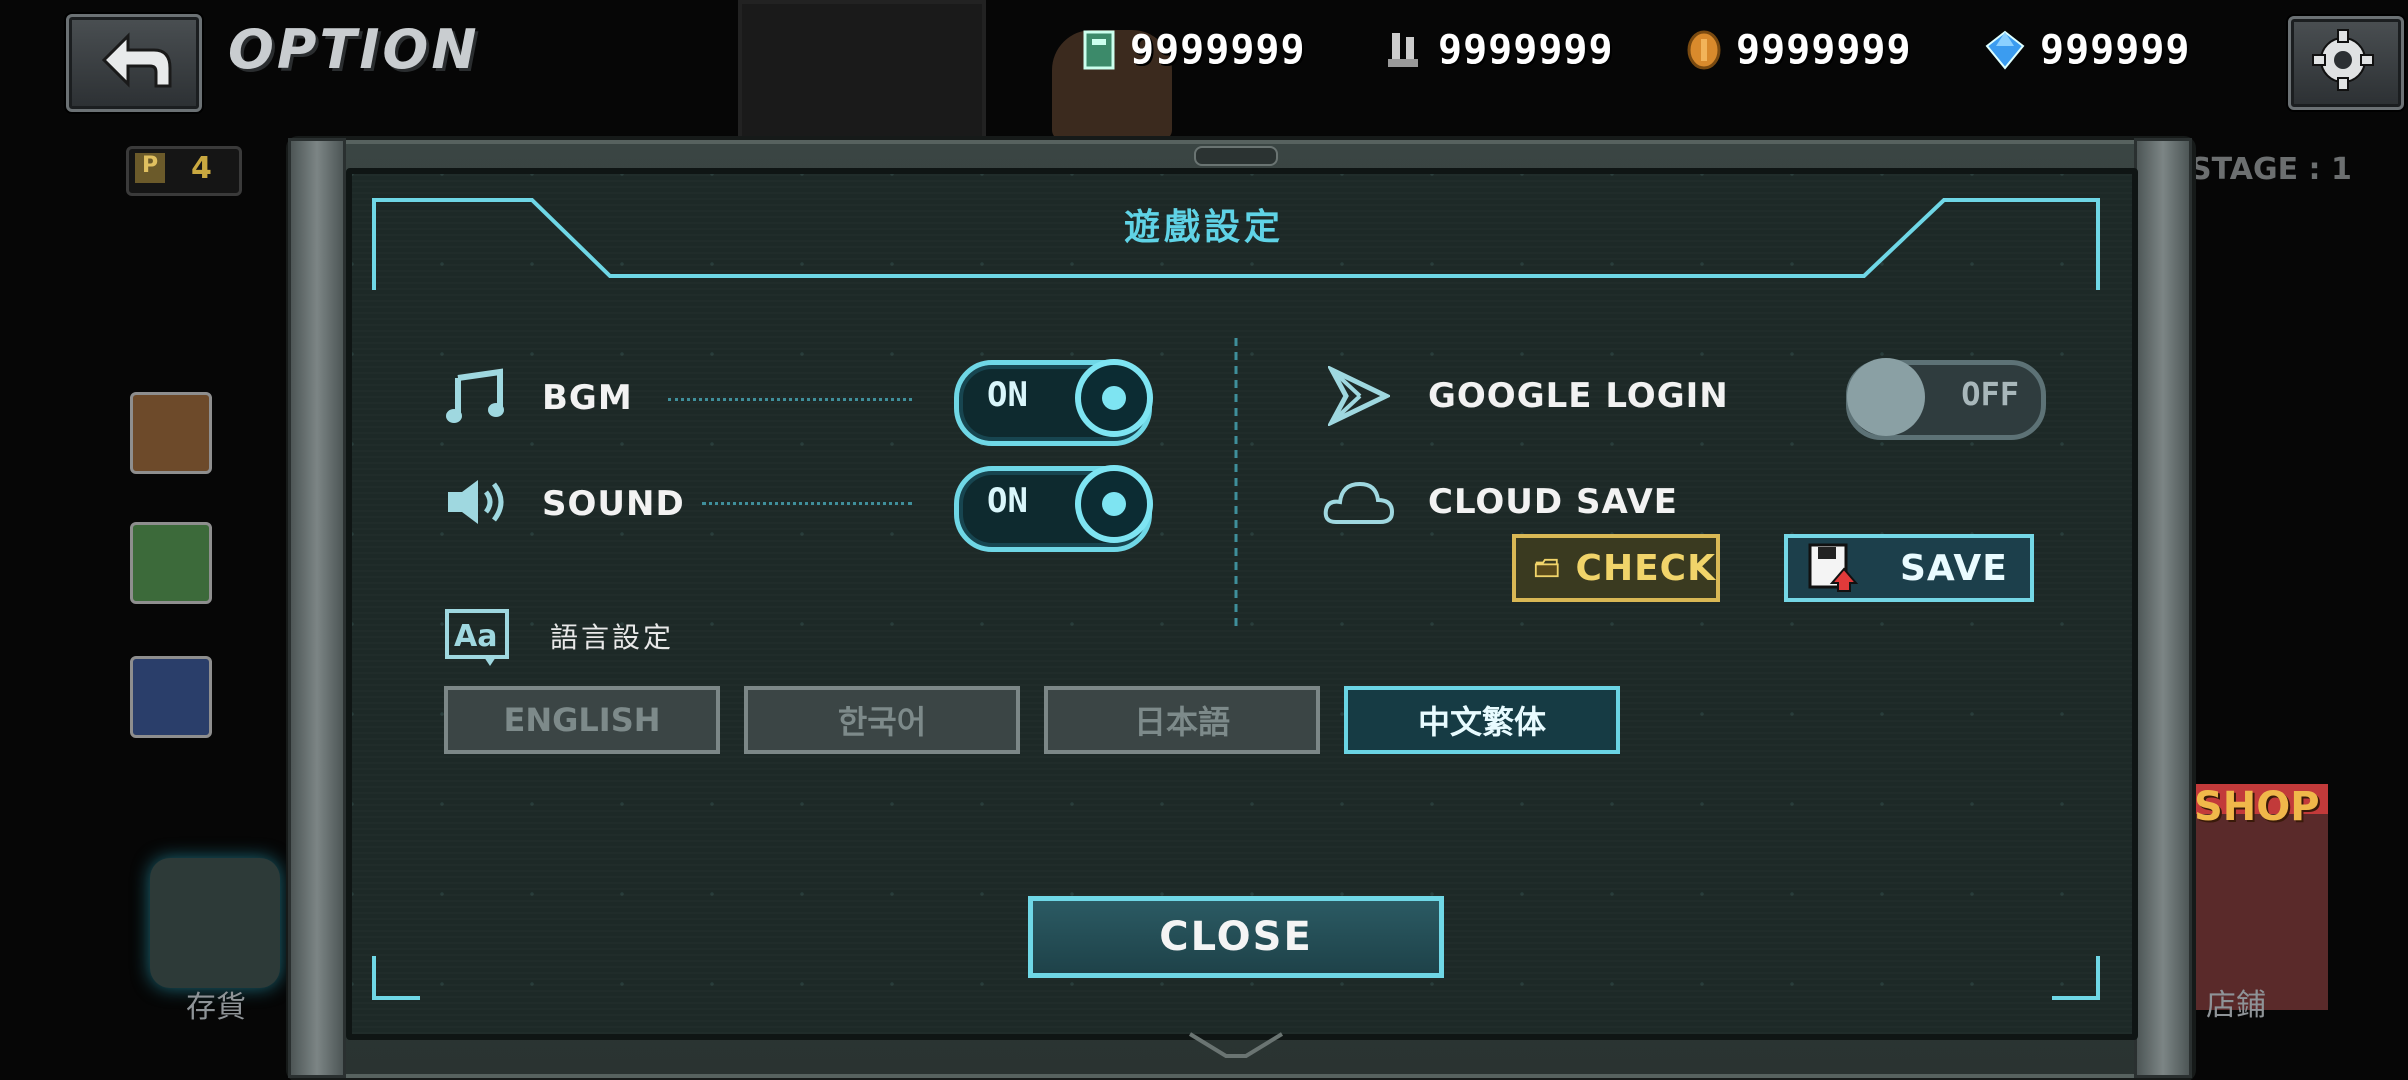 Image resolution: width=2408 pixels, height=1080 pixels. I want to click on sound-toggle-knob, so click(1114, 504).